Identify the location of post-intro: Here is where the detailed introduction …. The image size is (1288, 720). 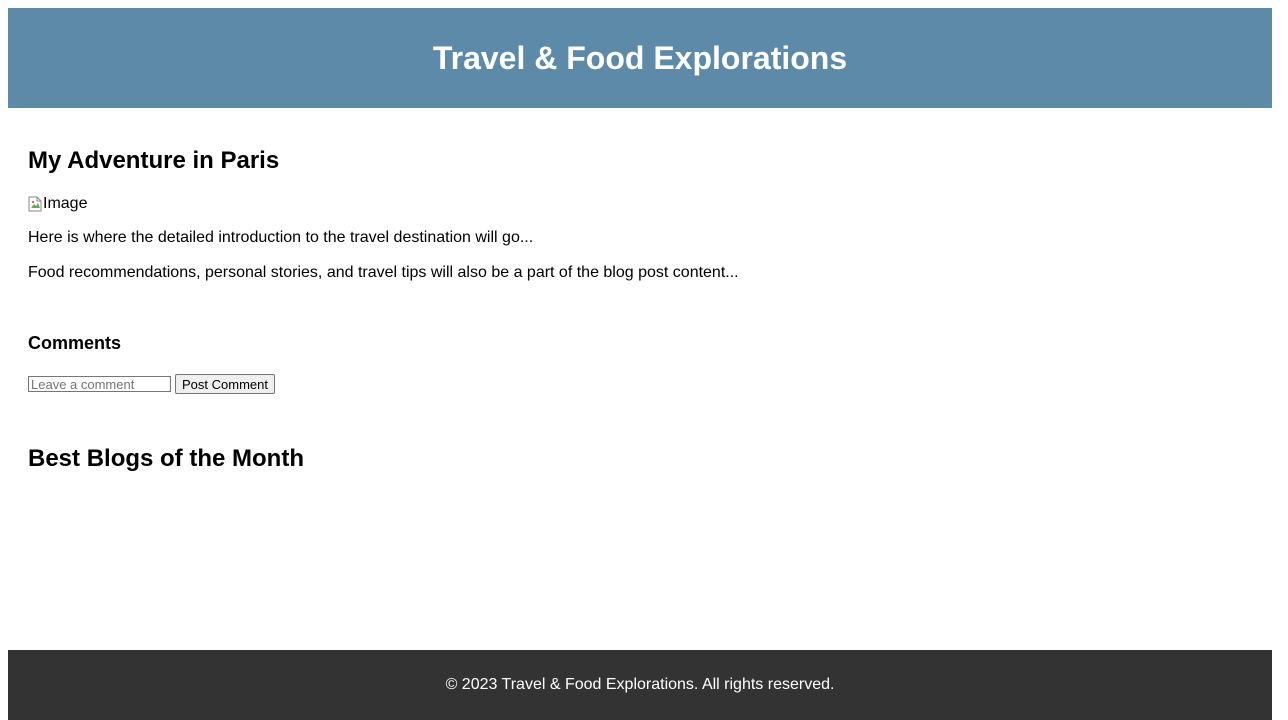
(281, 237).